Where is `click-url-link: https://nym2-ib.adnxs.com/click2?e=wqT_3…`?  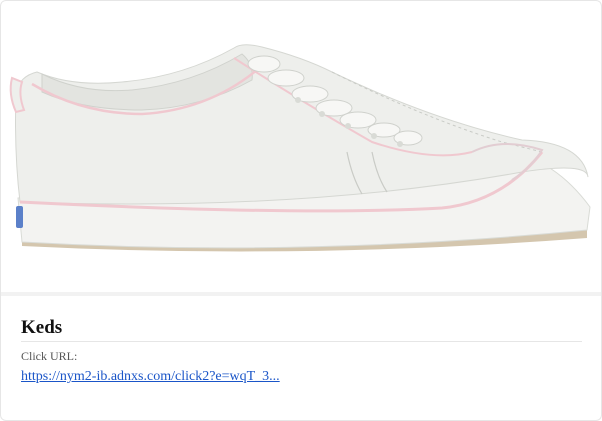
click-url-link: https://nym2-ib.adnxs.com/click2?e=wqT_3… is located at coordinates (150, 377).